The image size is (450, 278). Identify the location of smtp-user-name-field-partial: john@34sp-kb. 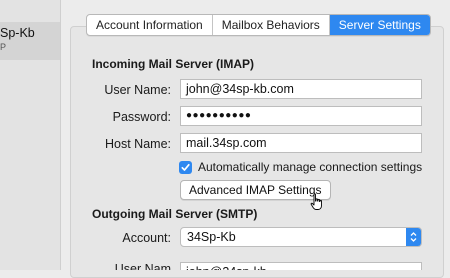
(301, 266).